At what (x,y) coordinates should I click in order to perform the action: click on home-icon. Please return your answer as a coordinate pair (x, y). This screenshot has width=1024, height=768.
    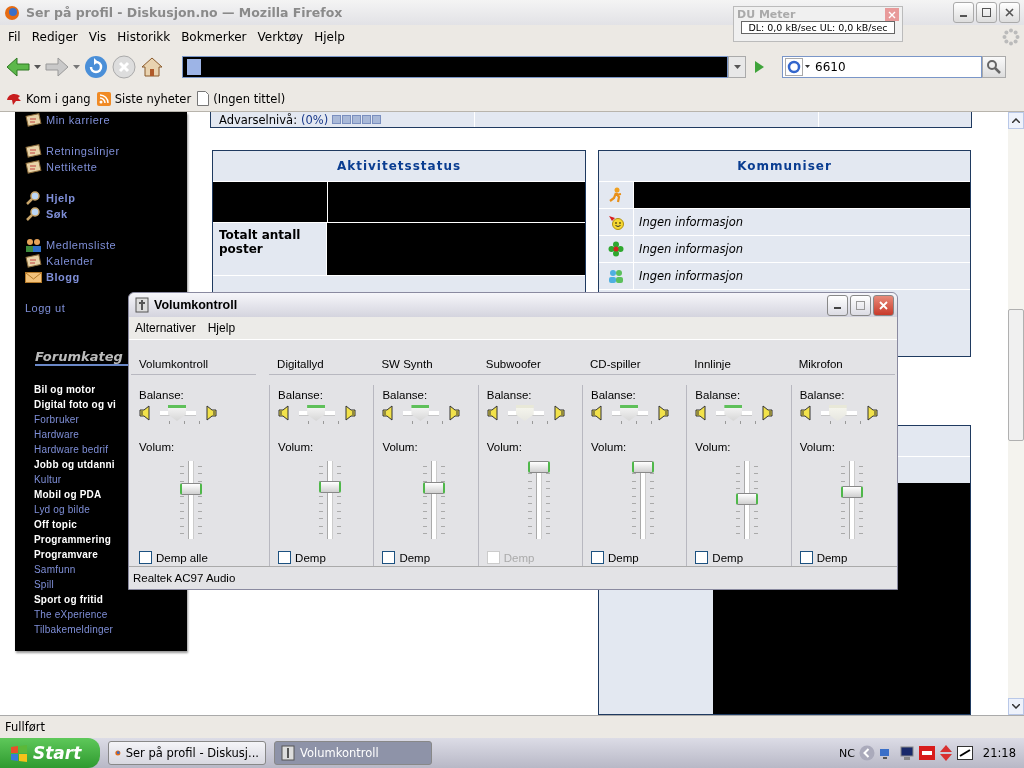
    Looking at the image, I should click on (152, 67).